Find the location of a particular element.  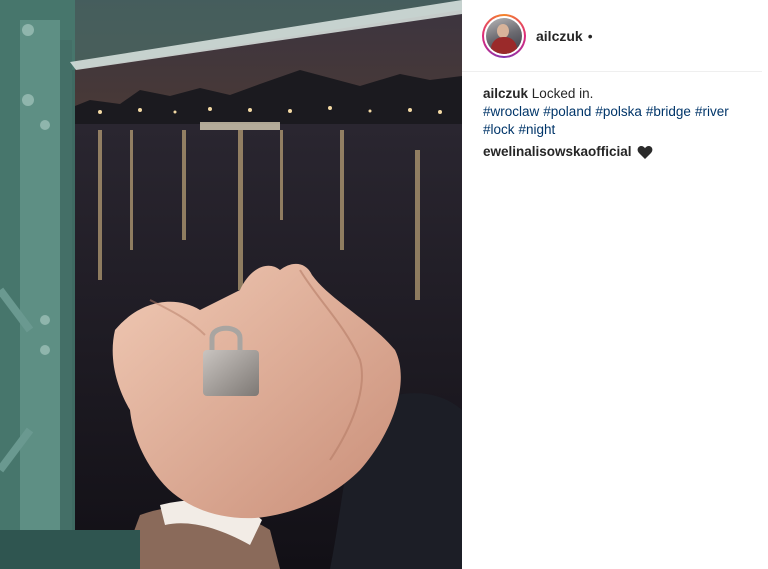

avatar-border is located at coordinates (504, 35).